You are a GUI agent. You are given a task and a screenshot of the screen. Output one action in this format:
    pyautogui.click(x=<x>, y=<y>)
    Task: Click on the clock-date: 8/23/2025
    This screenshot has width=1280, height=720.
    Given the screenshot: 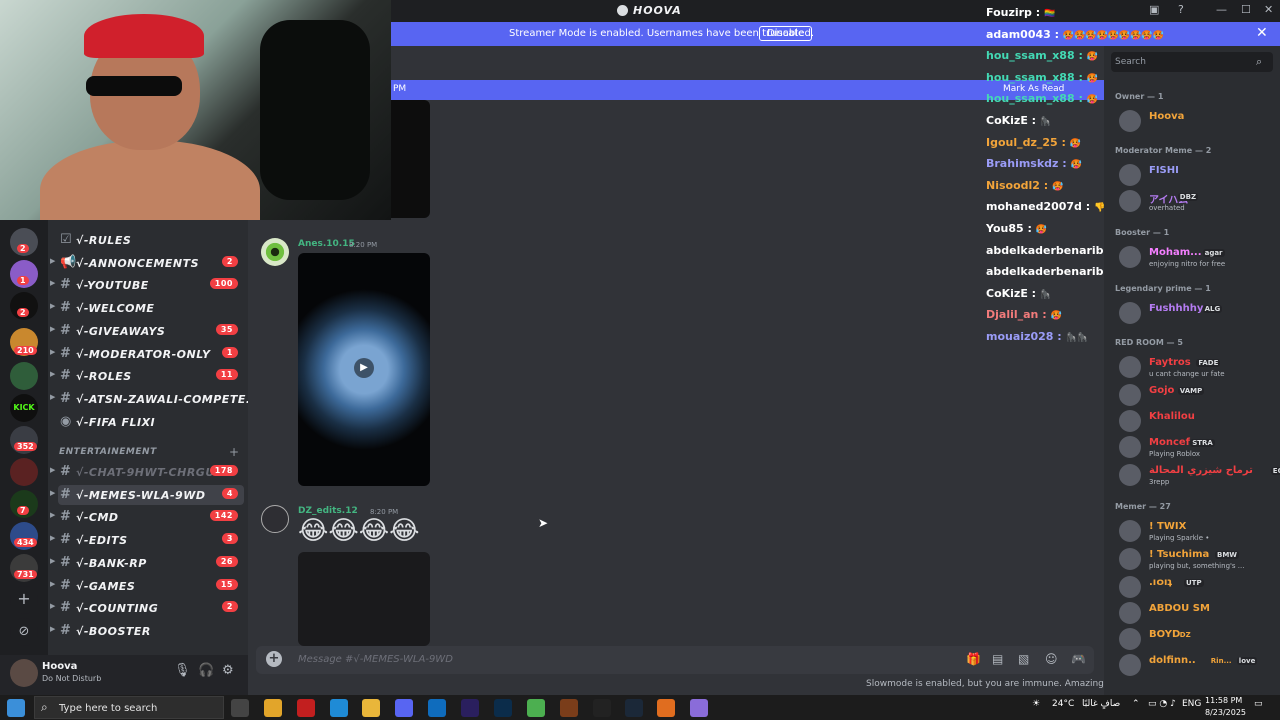 What is the action you would take?
    pyautogui.click(x=1225, y=712)
    